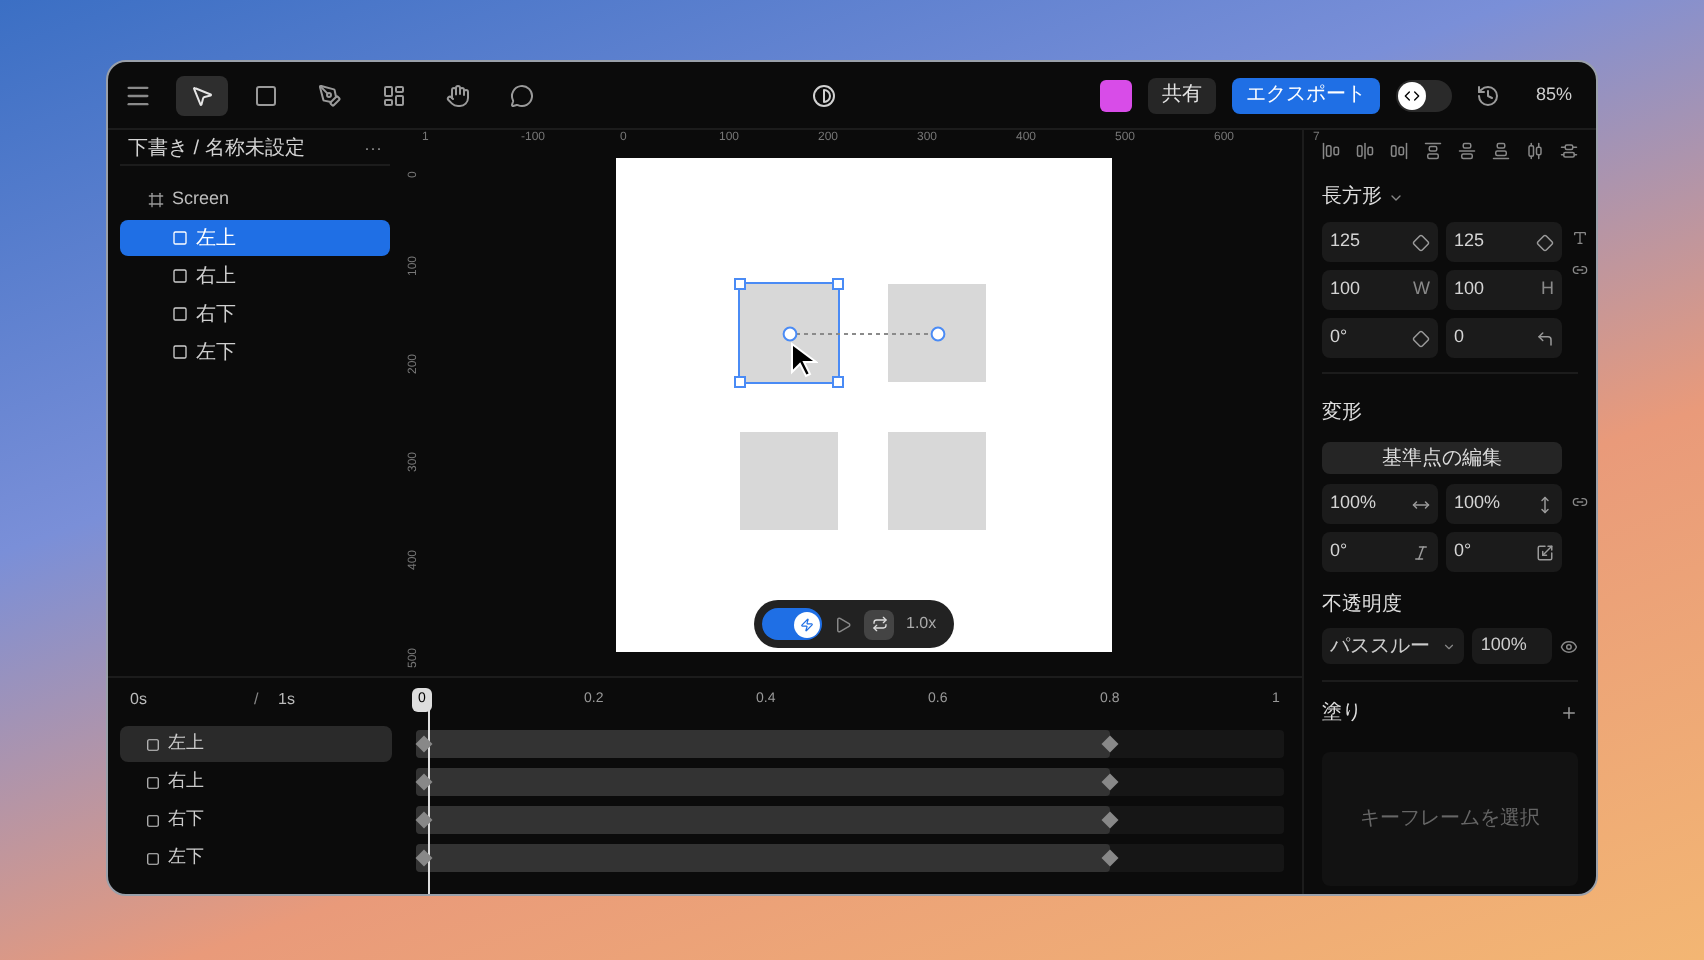  Describe the element at coordinates (255, 238) in the screenshot. I see `layer-item: 左上` at that location.